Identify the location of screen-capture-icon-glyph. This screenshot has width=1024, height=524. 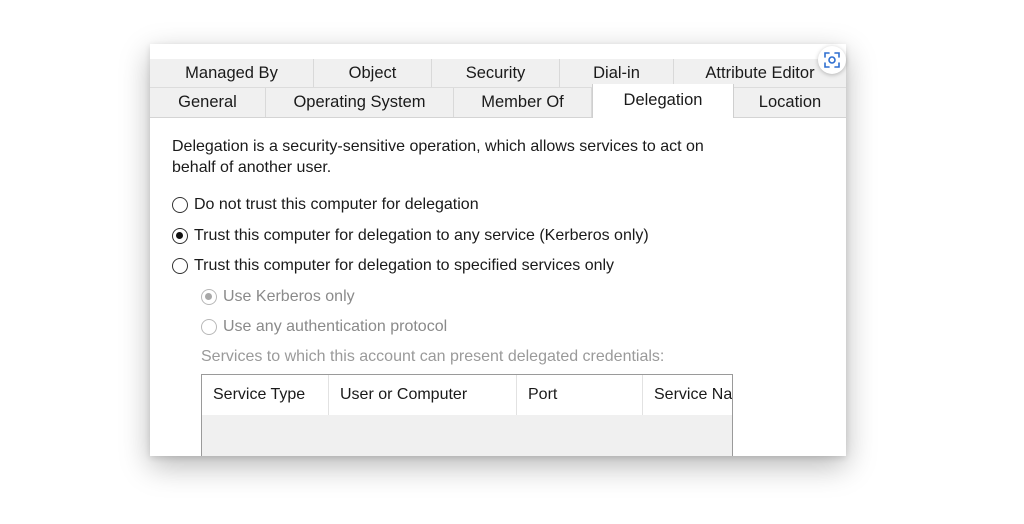
(832, 60).